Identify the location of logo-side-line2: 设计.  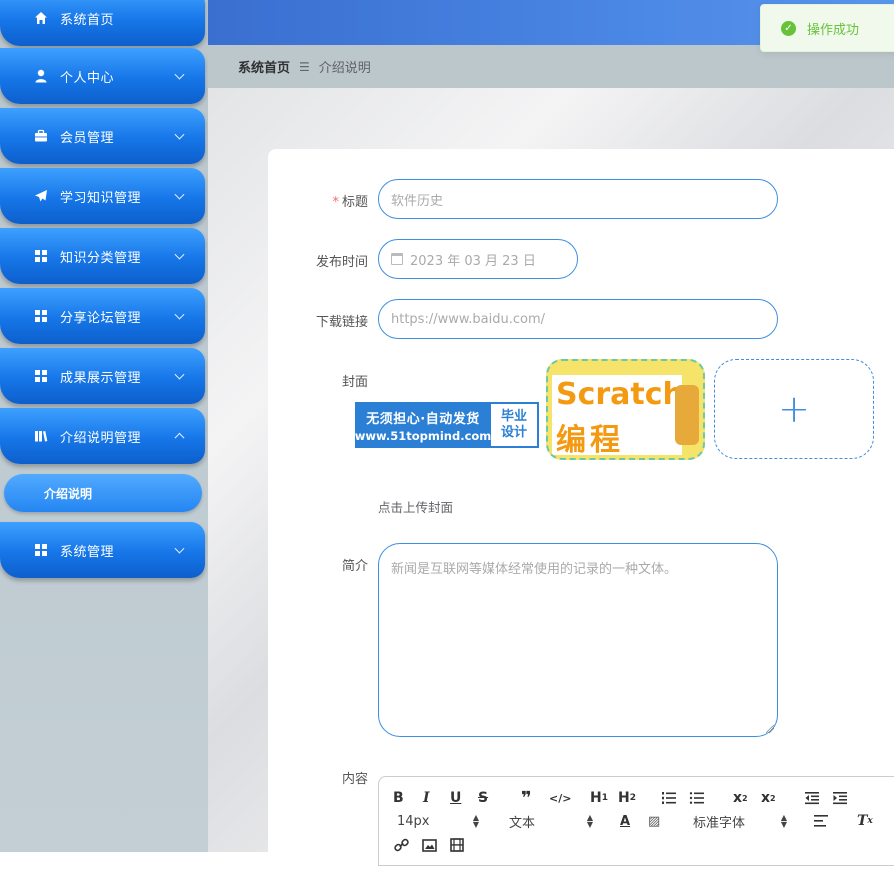
(513, 432).